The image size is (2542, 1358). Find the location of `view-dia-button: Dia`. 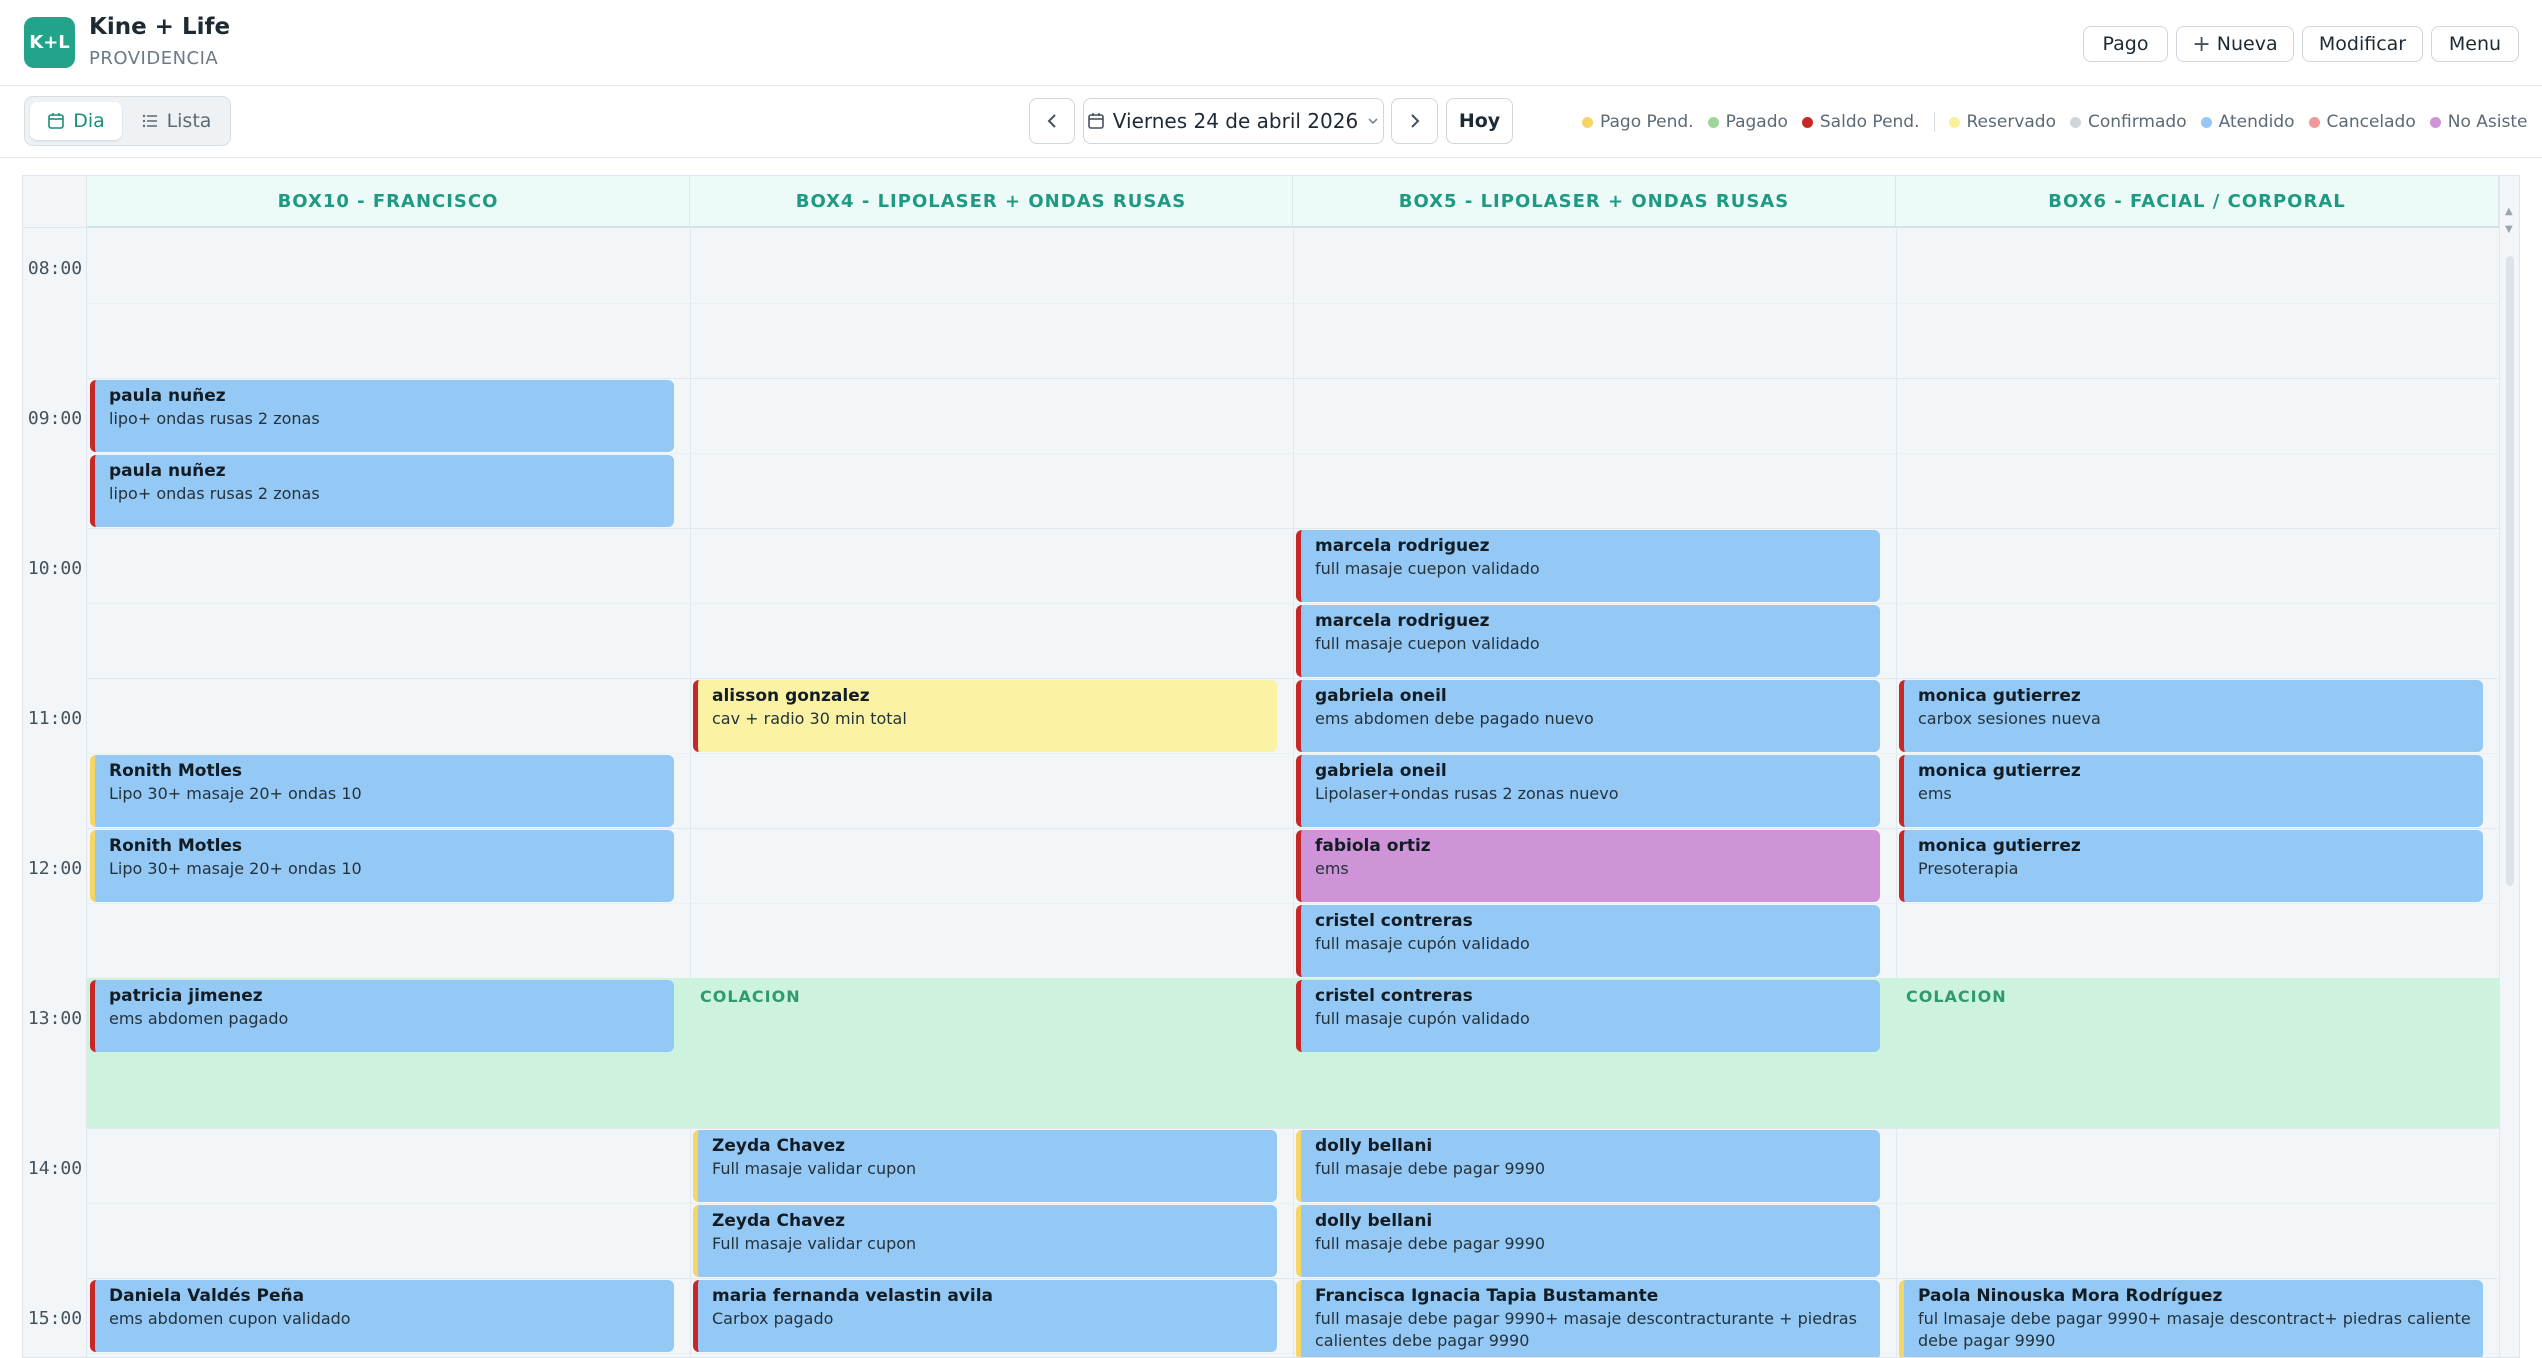

view-dia-button: Dia is located at coordinates (76, 121).